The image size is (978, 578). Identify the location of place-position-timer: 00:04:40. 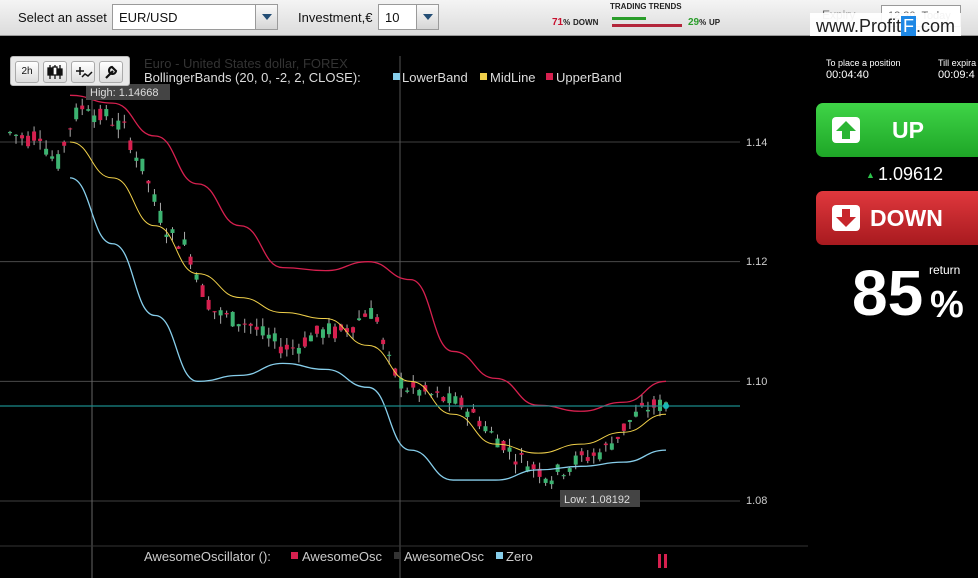
(847, 75).